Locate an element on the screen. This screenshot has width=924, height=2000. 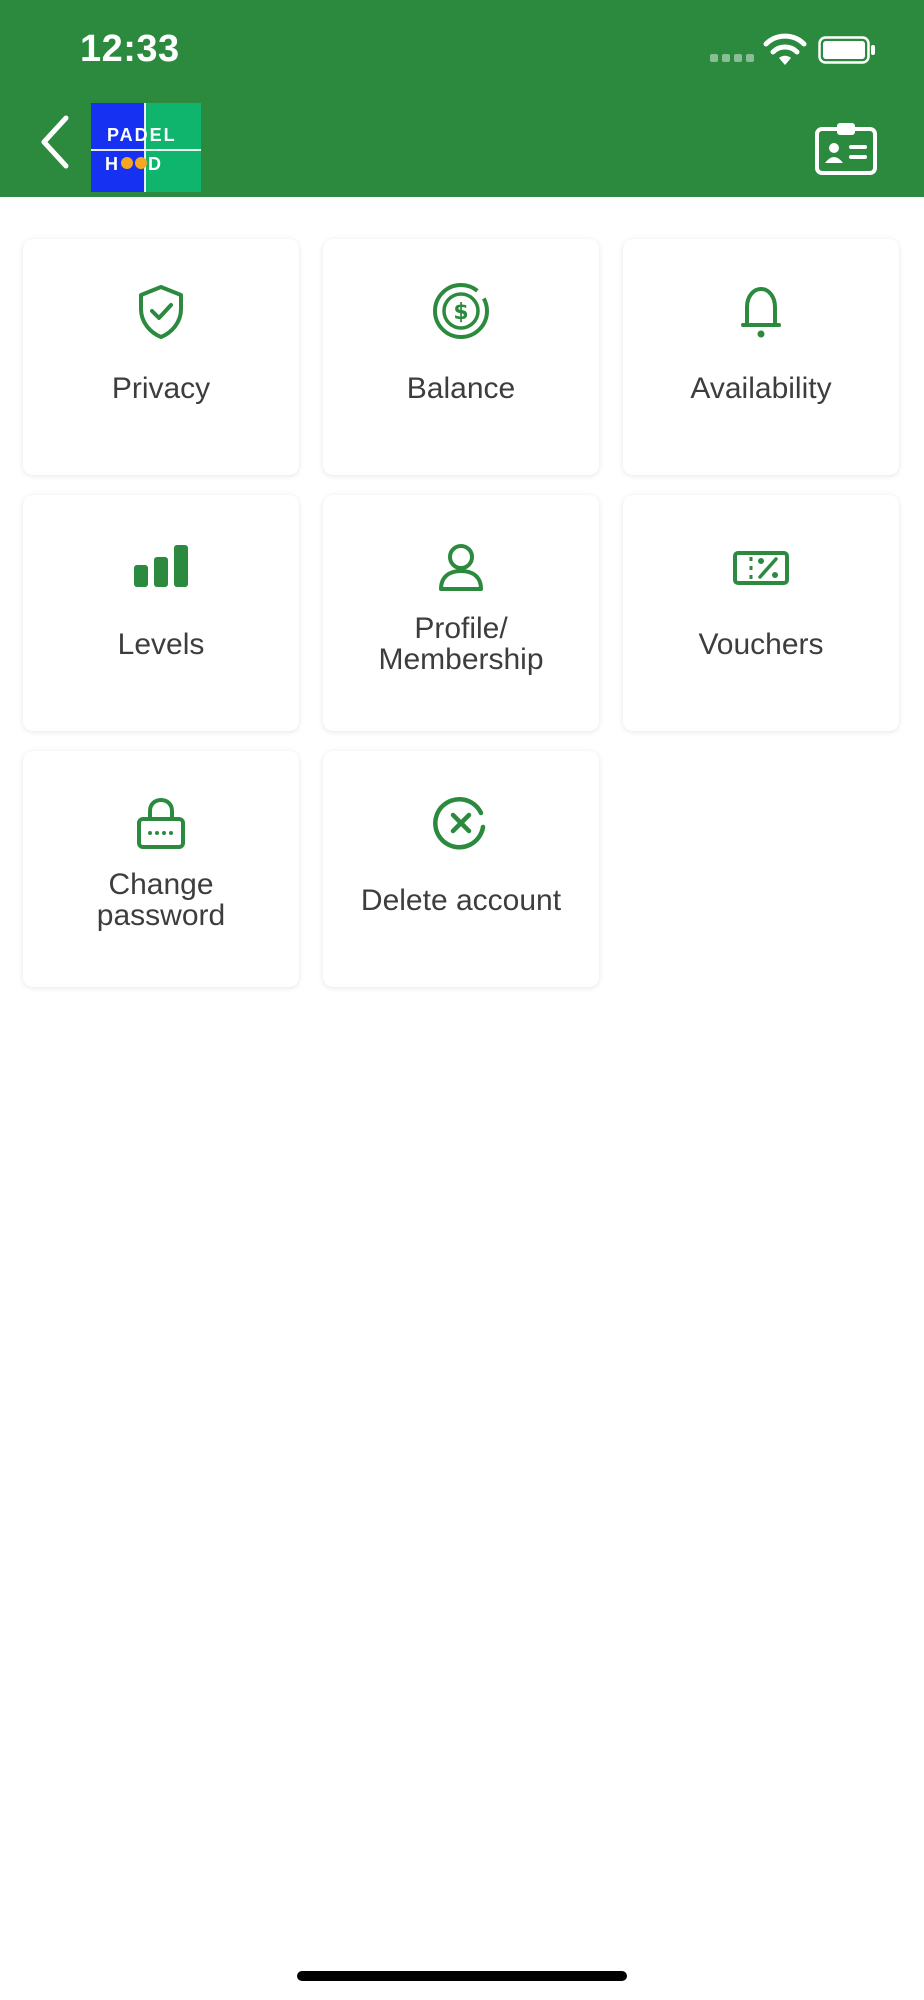
menu-item-label: Vouchers is located at coordinates (761, 644).